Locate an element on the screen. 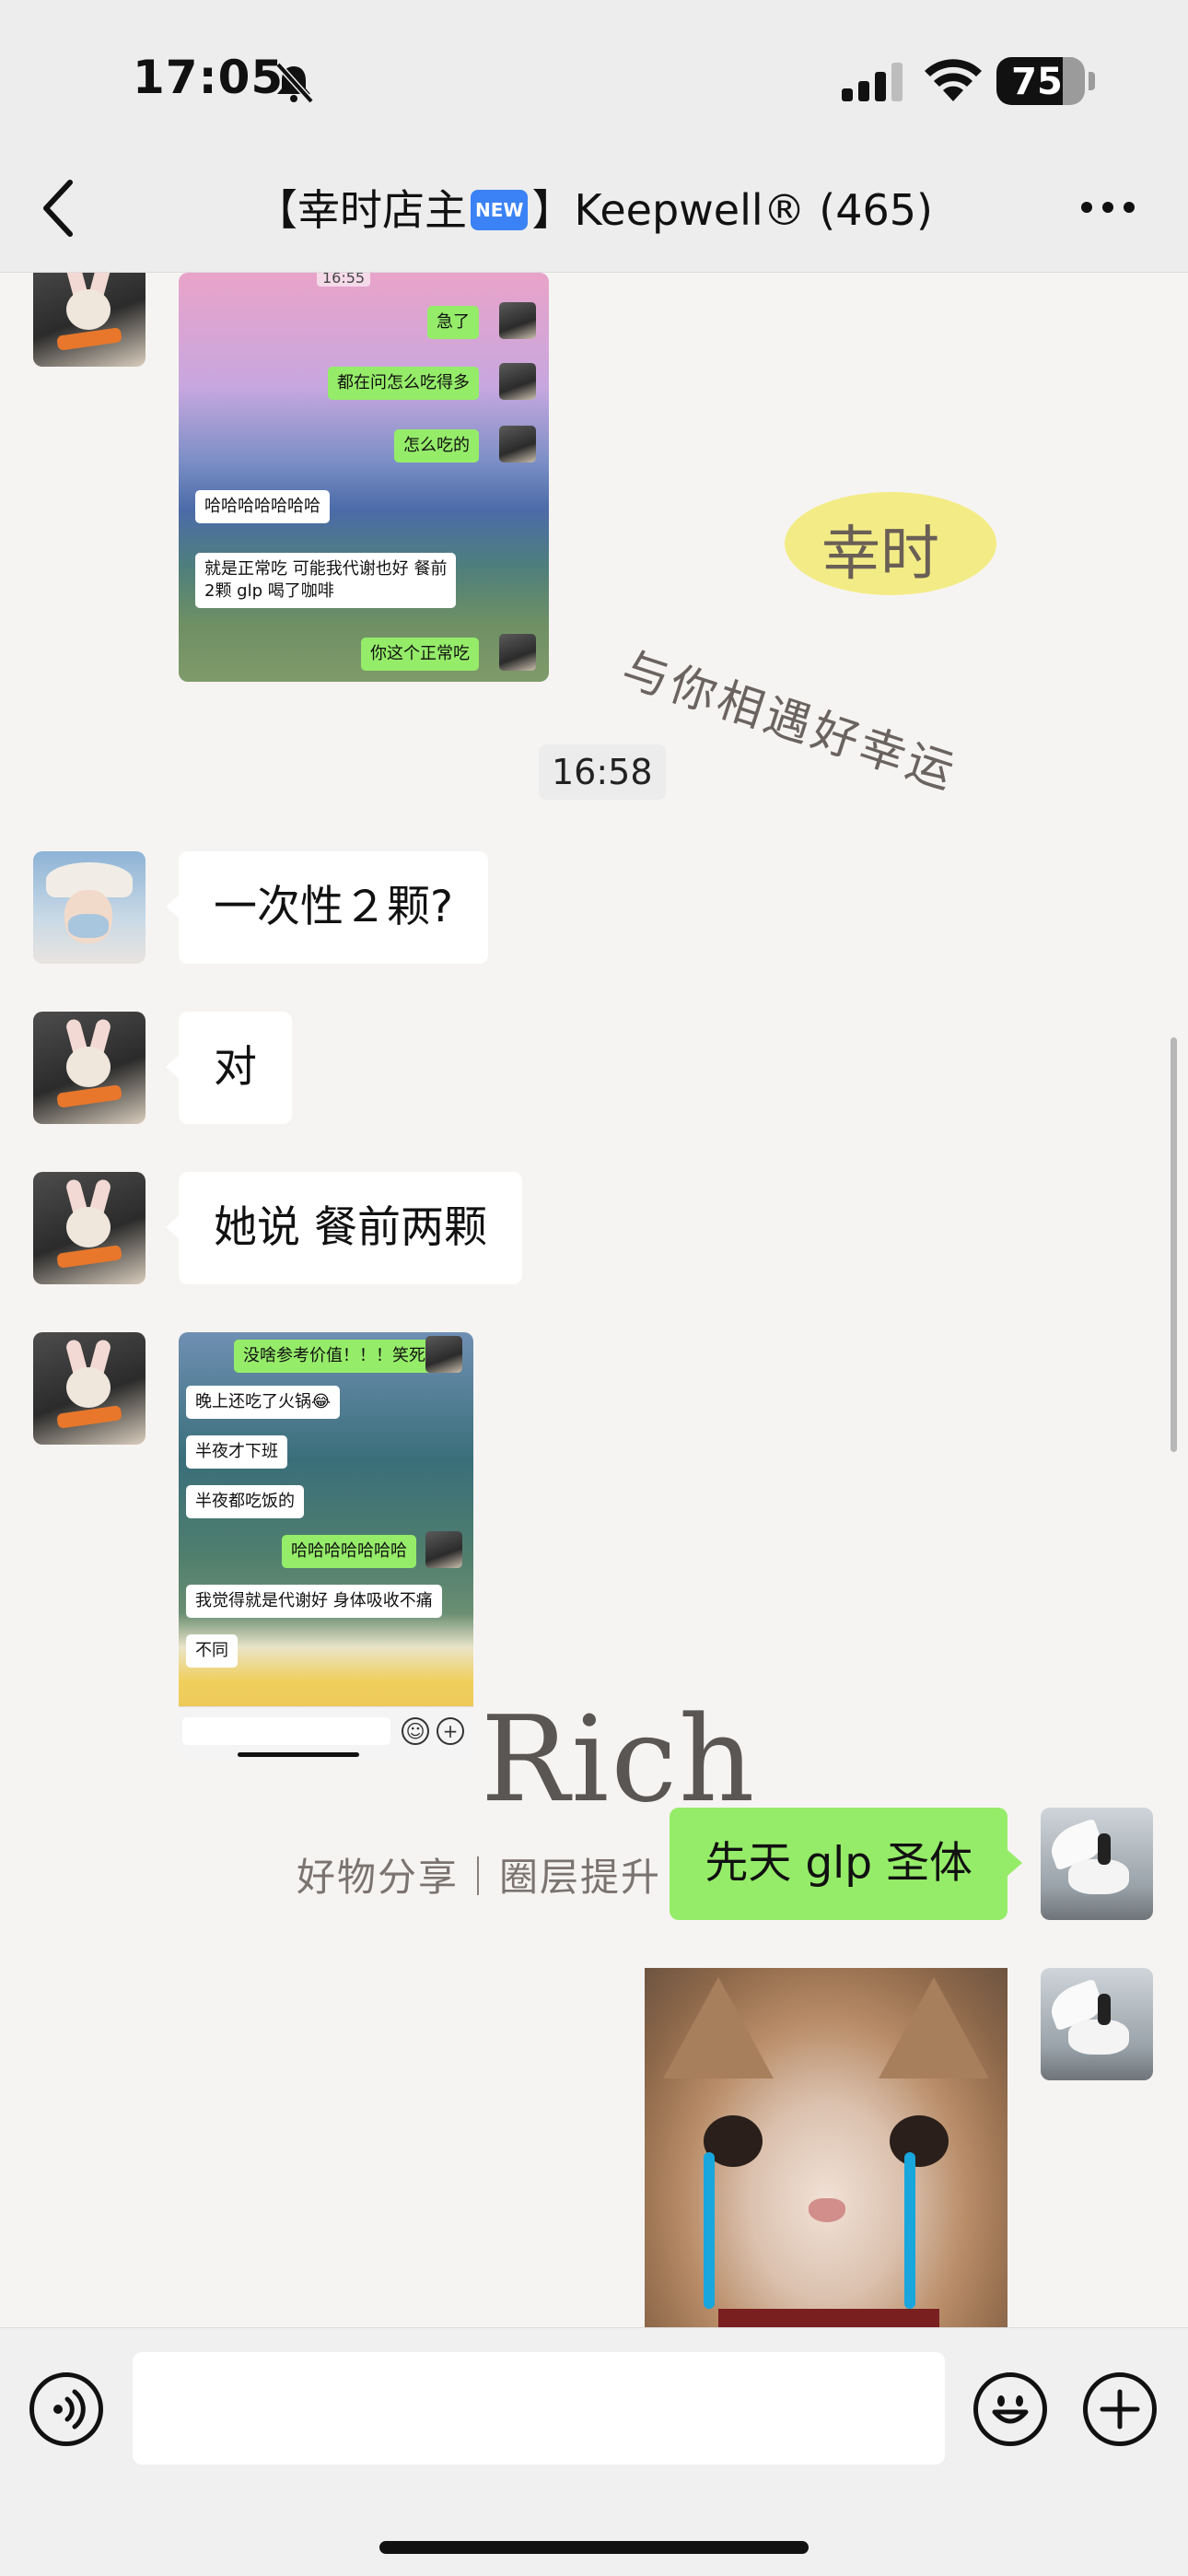  message-bubble: 她说 餐前两颗 is located at coordinates (344, 1228).